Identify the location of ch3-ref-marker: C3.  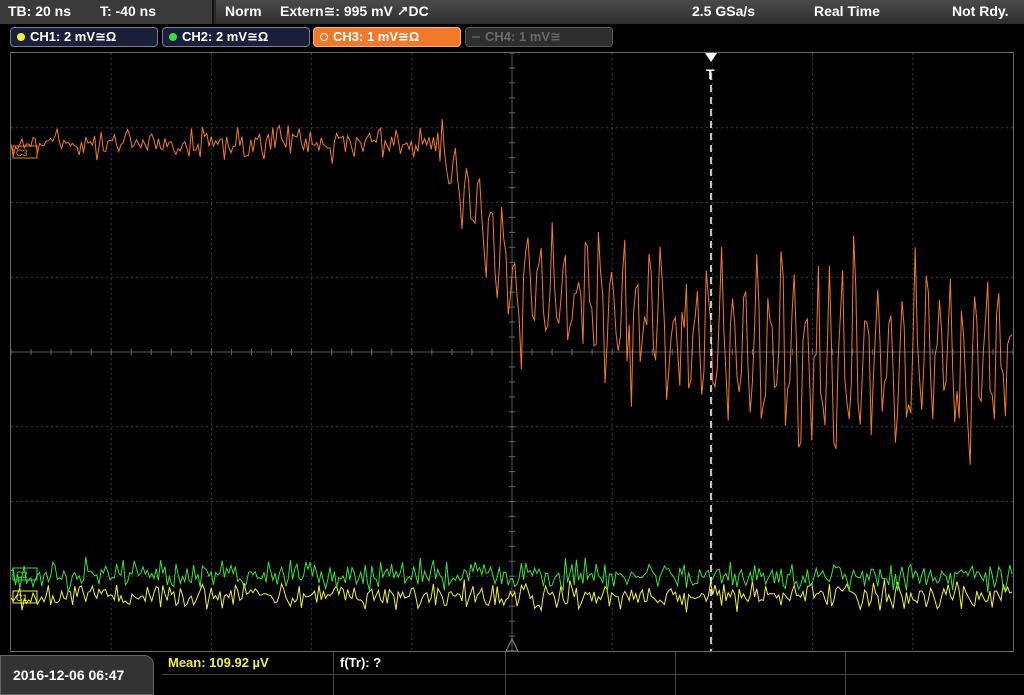
(25, 152).